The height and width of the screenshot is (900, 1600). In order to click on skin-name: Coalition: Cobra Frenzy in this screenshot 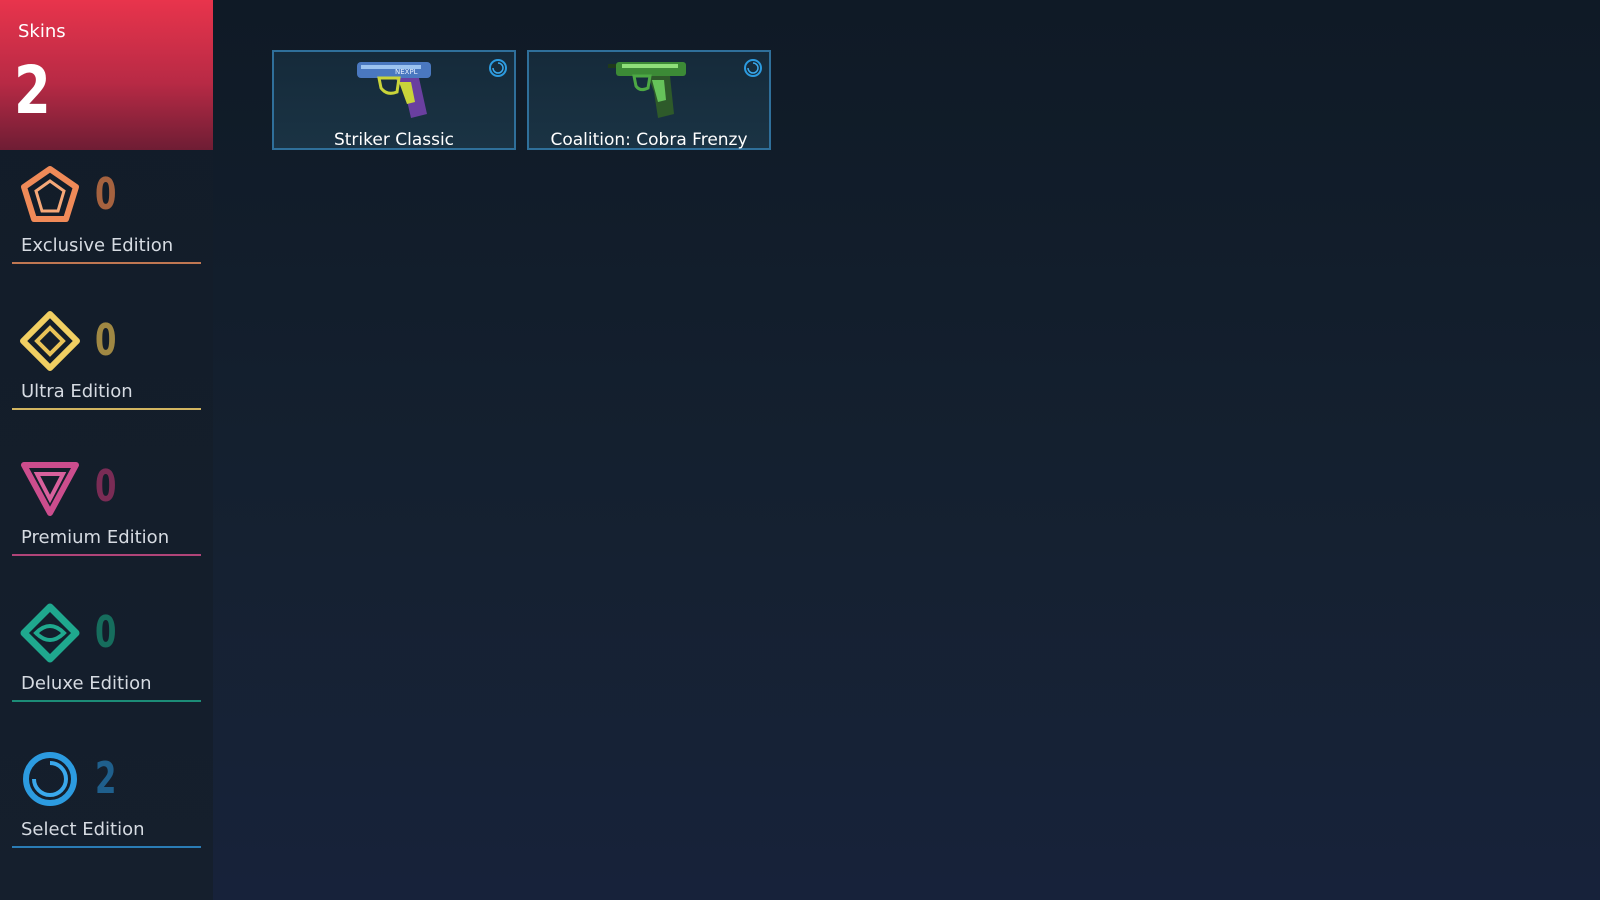, I will do `click(649, 140)`.